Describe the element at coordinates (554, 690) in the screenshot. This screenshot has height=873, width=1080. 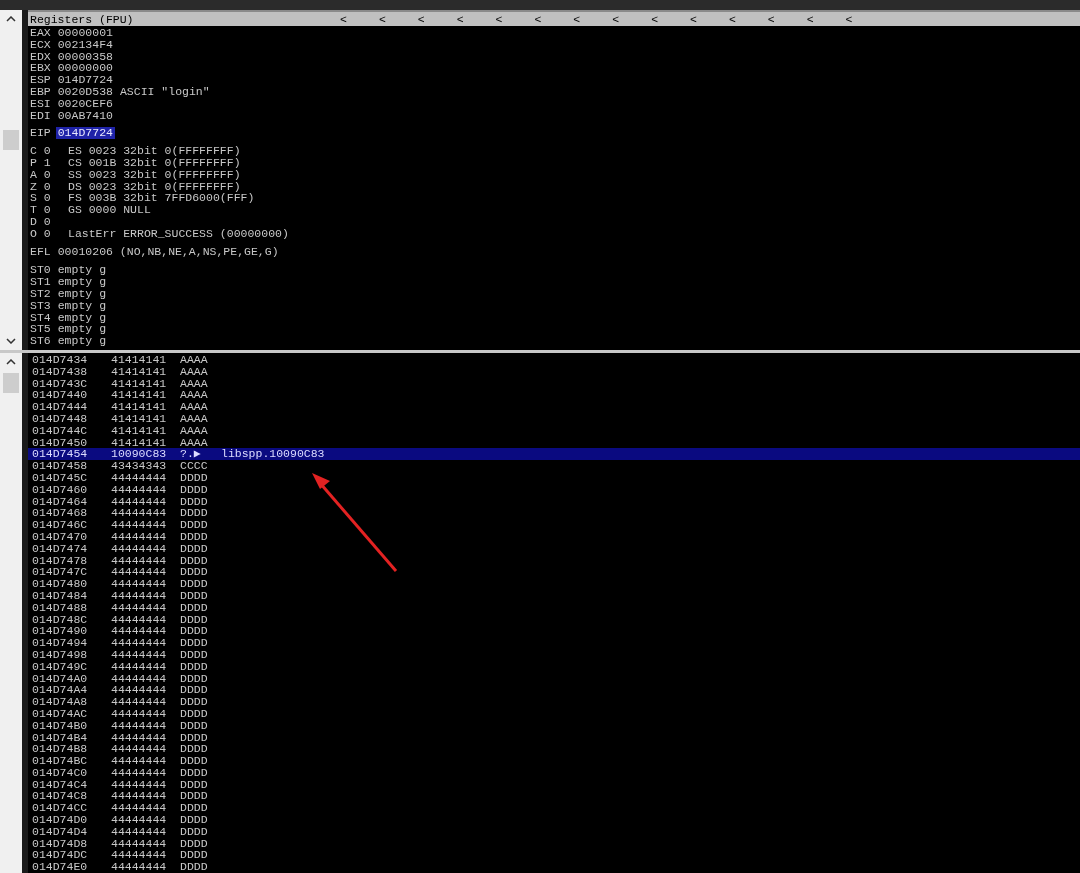
I see `stack-row: 014D74A4 44444444 DDDD` at that location.